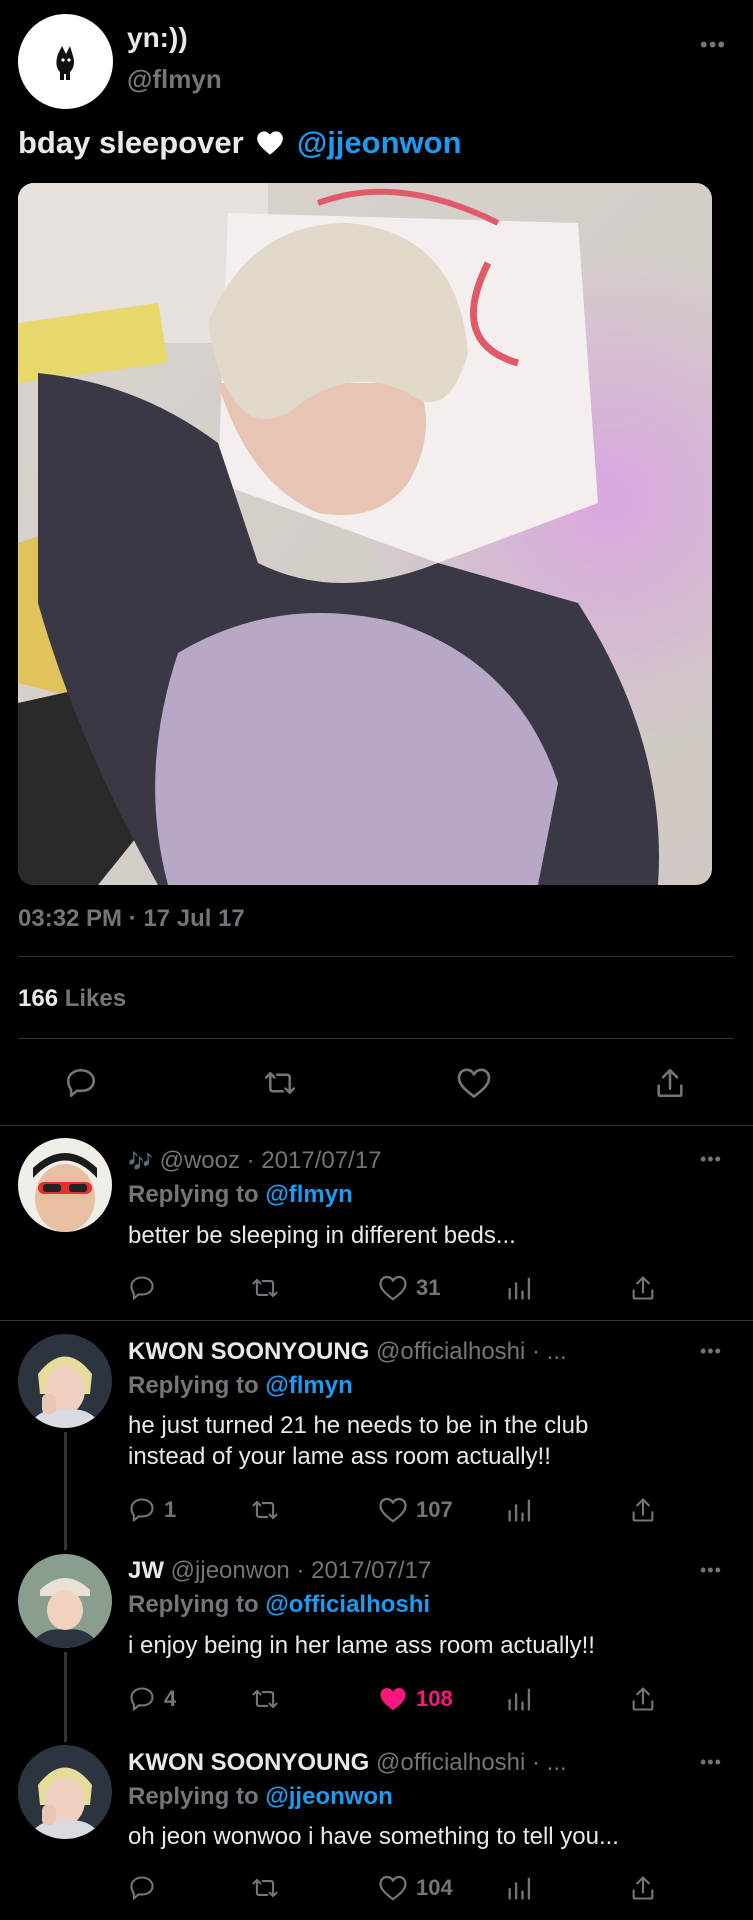 The width and height of the screenshot is (753, 1920). I want to click on reply-text-line-2: instead of your lame ass room actually!!, so click(339, 1456).